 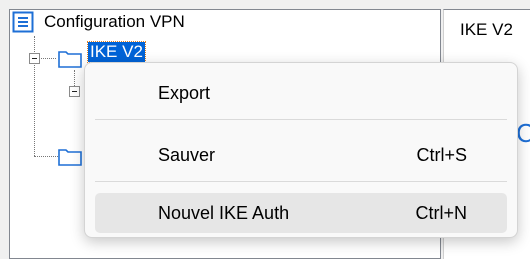 What do you see at coordinates (301, 155) in the screenshot?
I see `menu-item-sauver: Sauver Ctrl+S` at bounding box center [301, 155].